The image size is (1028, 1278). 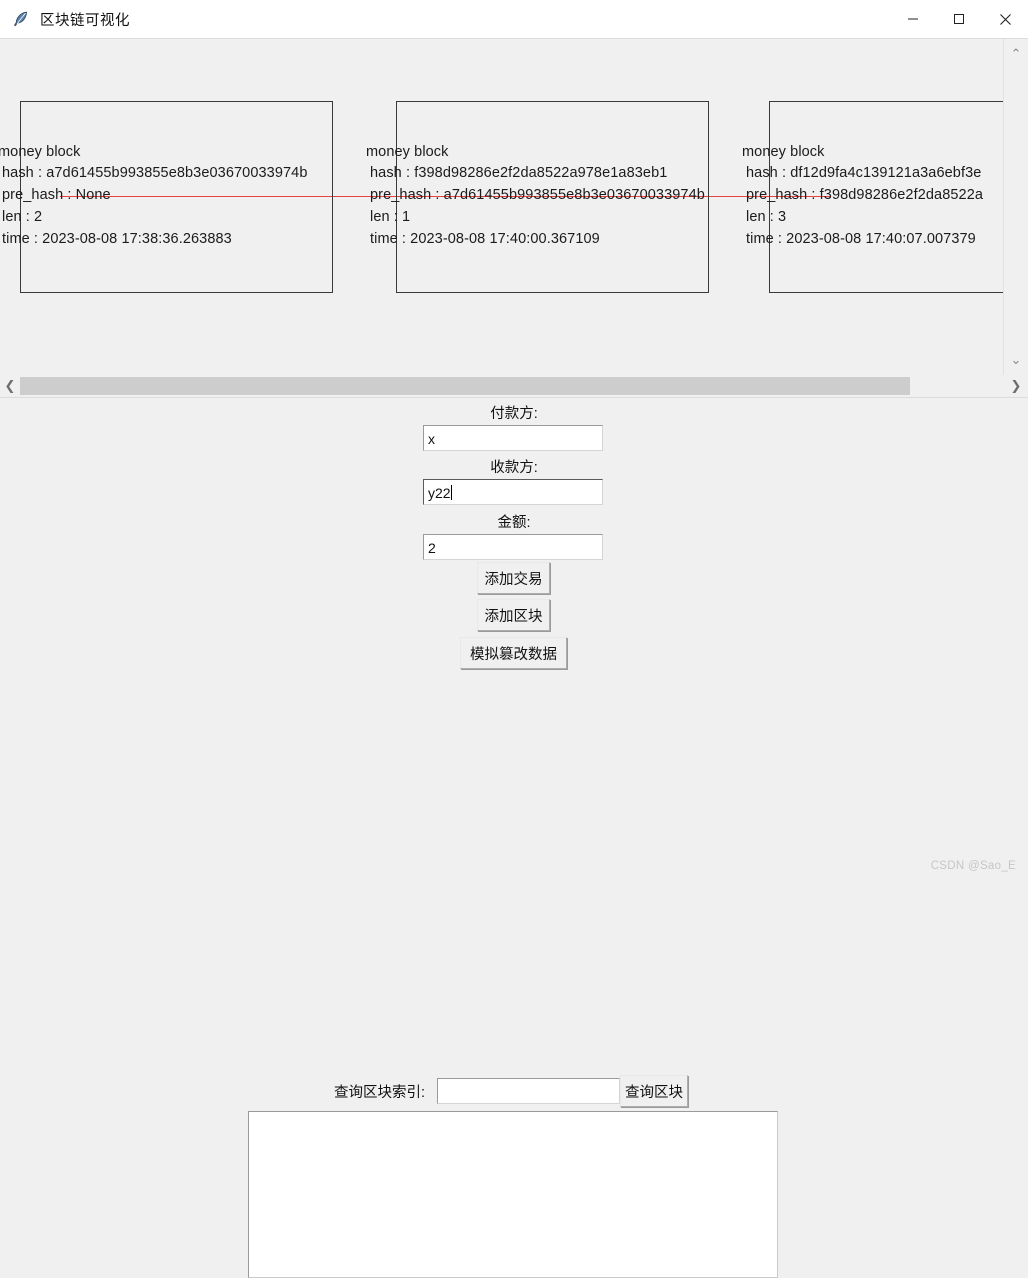 I want to click on payee-input-value: y22, so click(x=439, y=493).